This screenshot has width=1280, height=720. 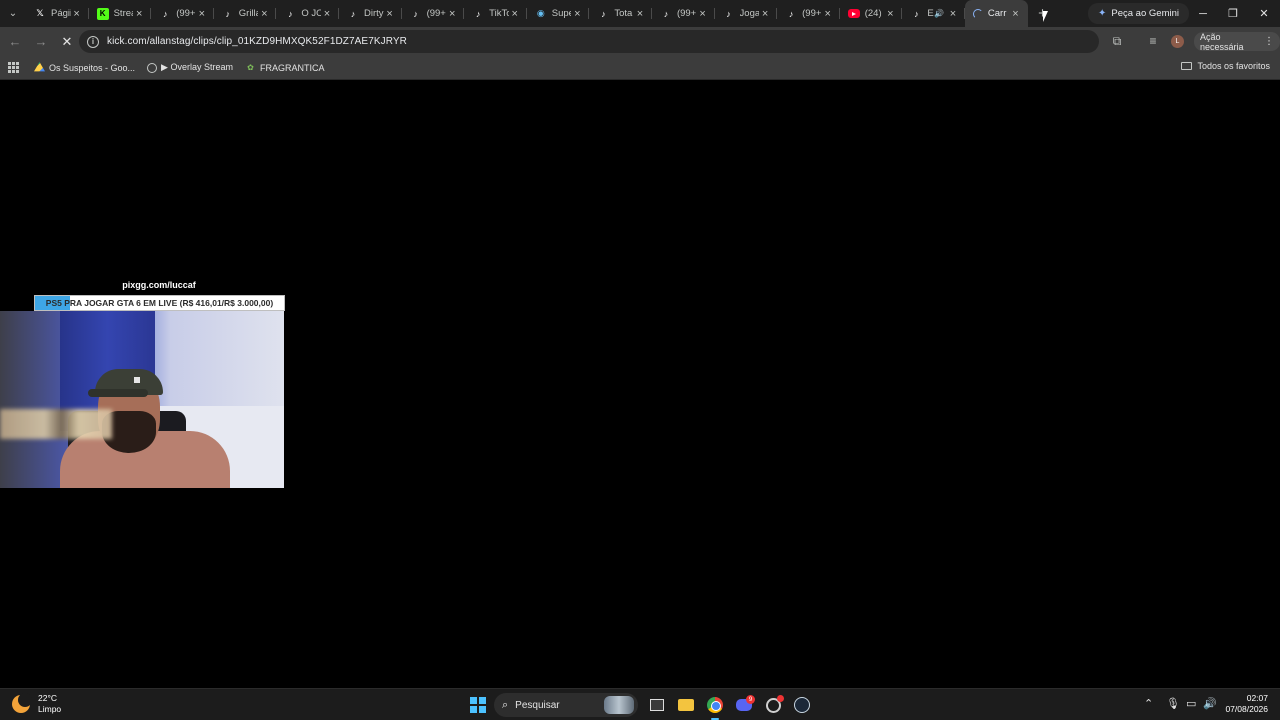 What do you see at coordinates (619, 705) in the screenshot?
I see `search-highlight-image` at bounding box center [619, 705].